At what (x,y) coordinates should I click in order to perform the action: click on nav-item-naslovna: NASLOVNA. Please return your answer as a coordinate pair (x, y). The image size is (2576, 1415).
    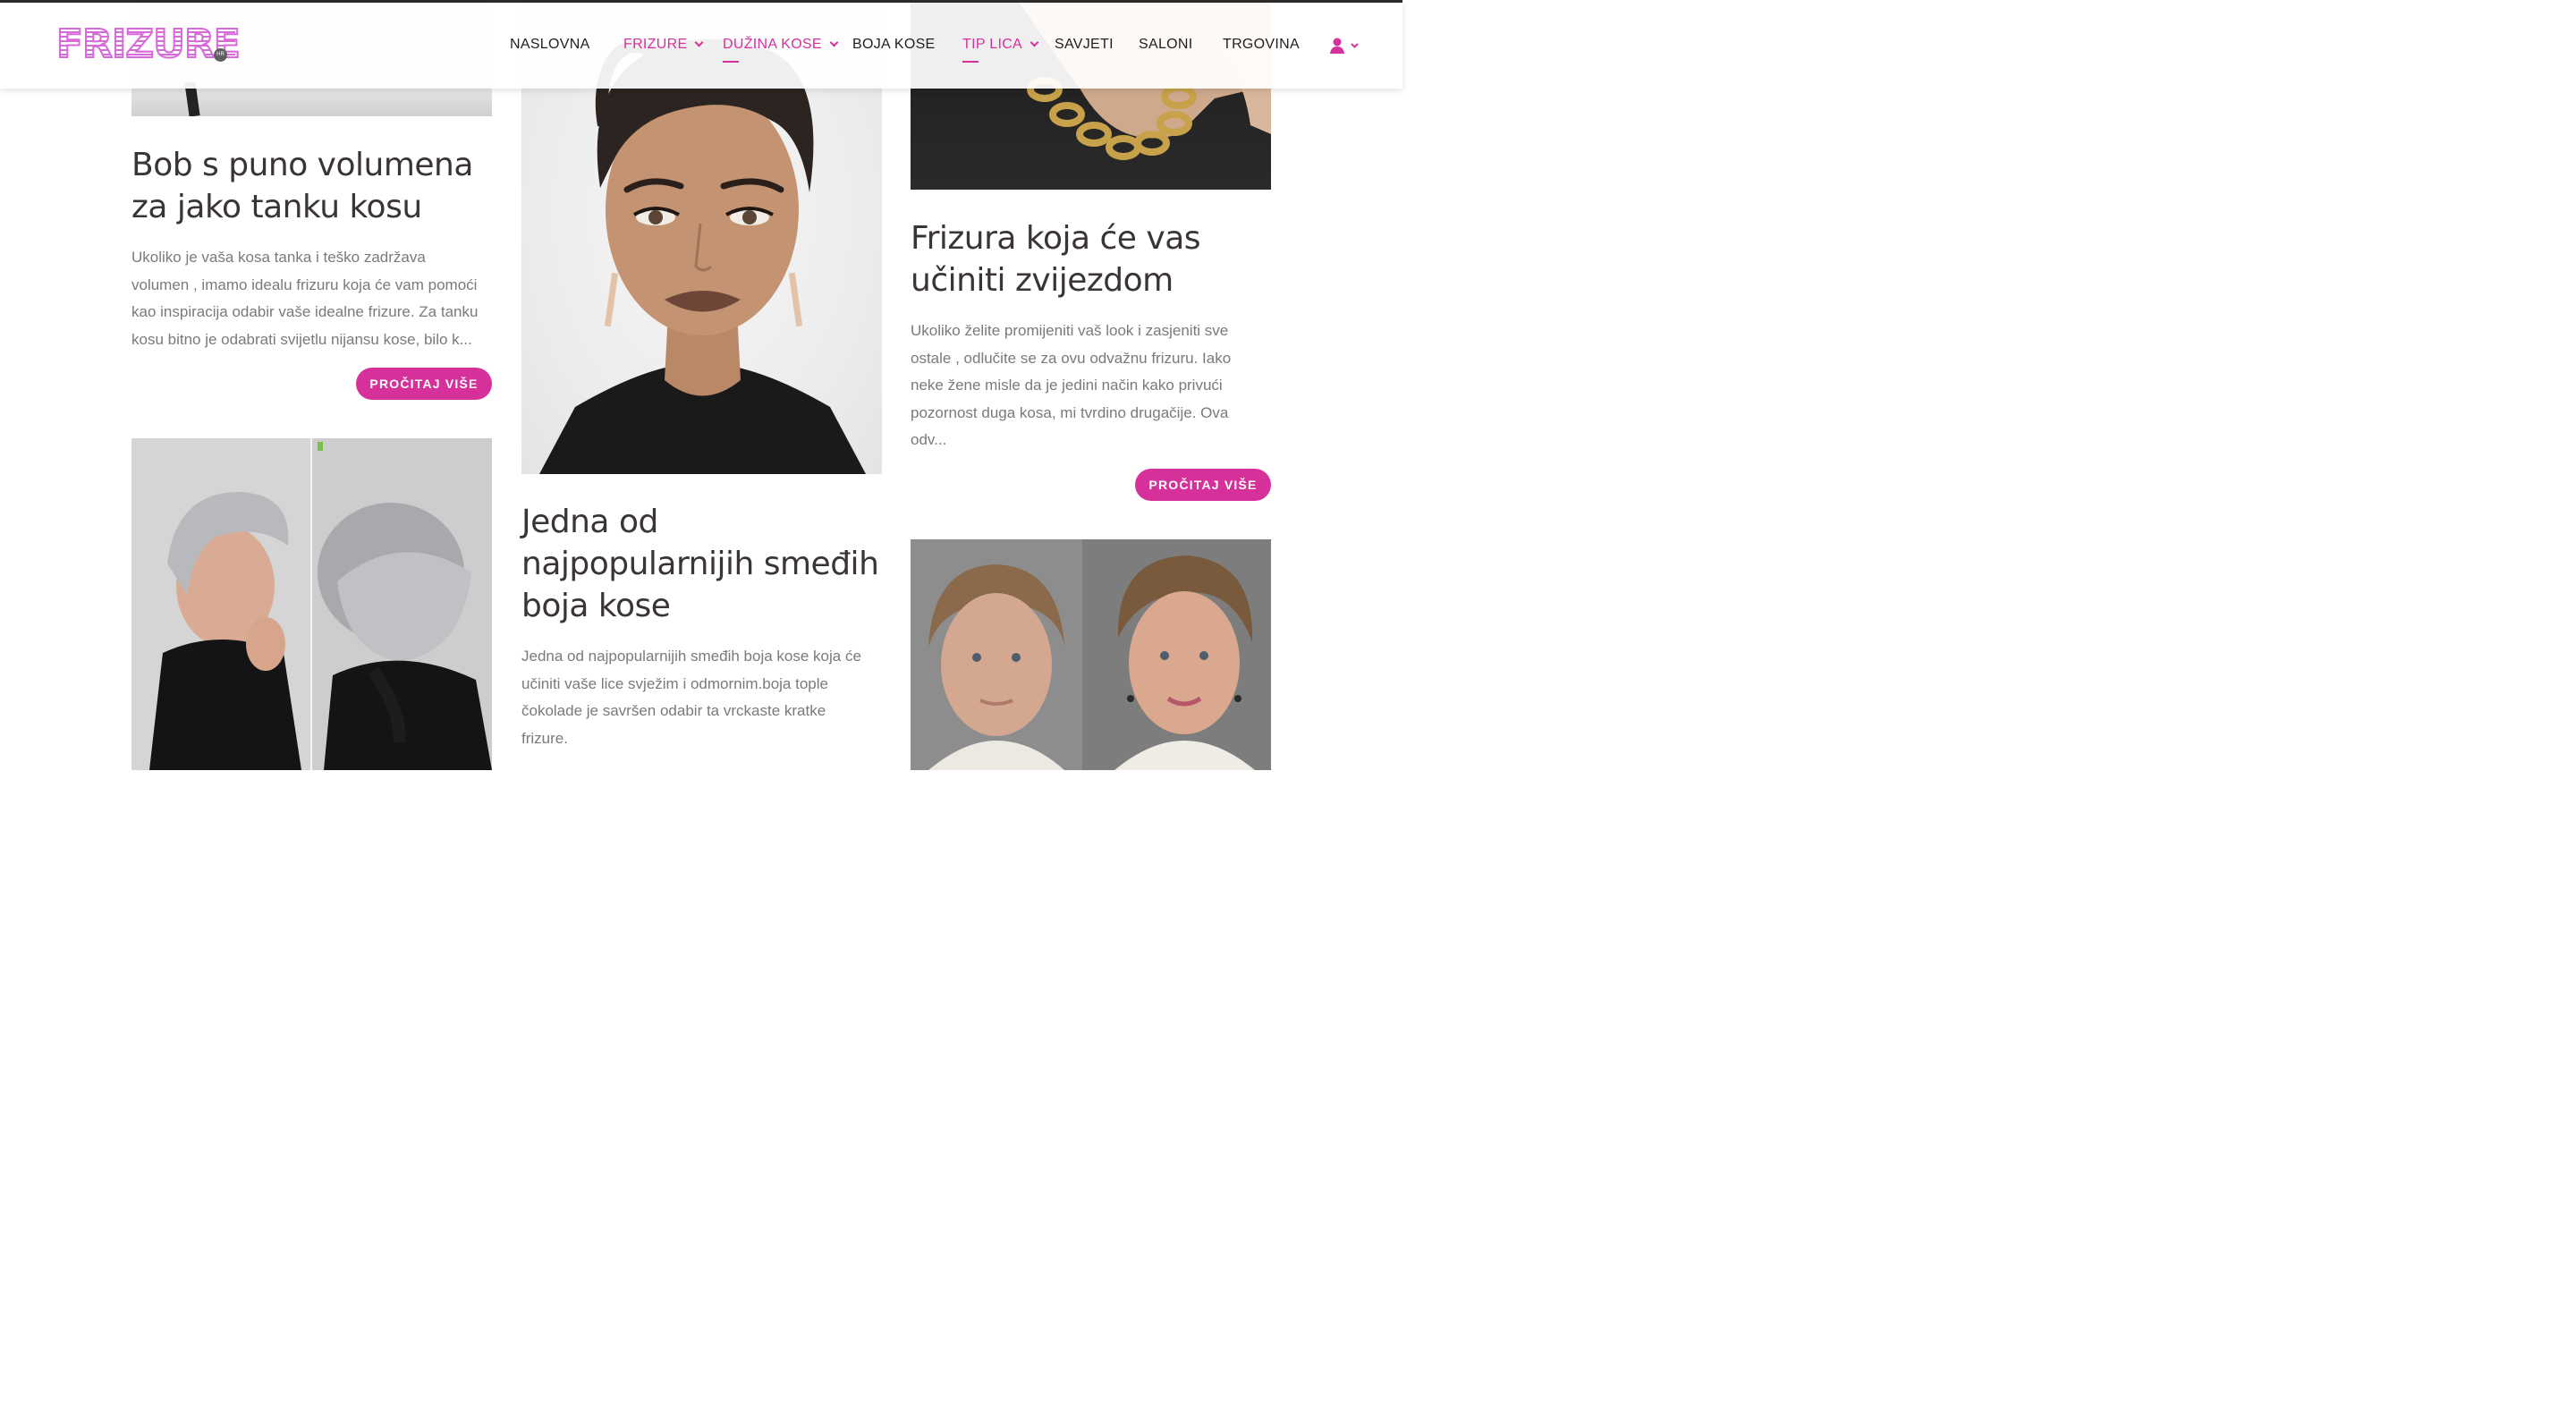
    Looking at the image, I should click on (550, 44).